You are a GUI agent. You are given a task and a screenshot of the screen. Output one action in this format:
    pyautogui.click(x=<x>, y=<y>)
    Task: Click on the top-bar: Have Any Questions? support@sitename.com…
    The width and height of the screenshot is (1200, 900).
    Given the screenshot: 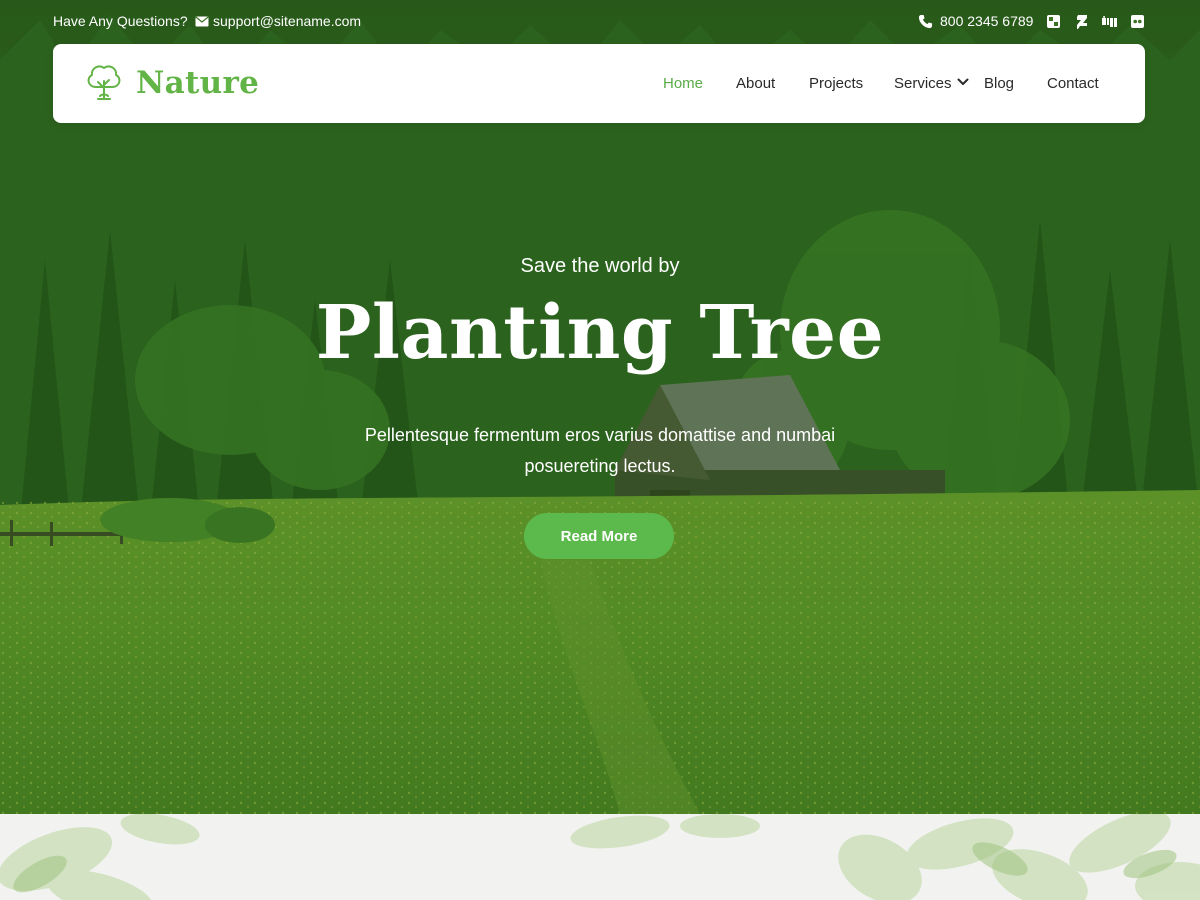 What is the action you would take?
    pyautogui.click(x=600, y=22)
    